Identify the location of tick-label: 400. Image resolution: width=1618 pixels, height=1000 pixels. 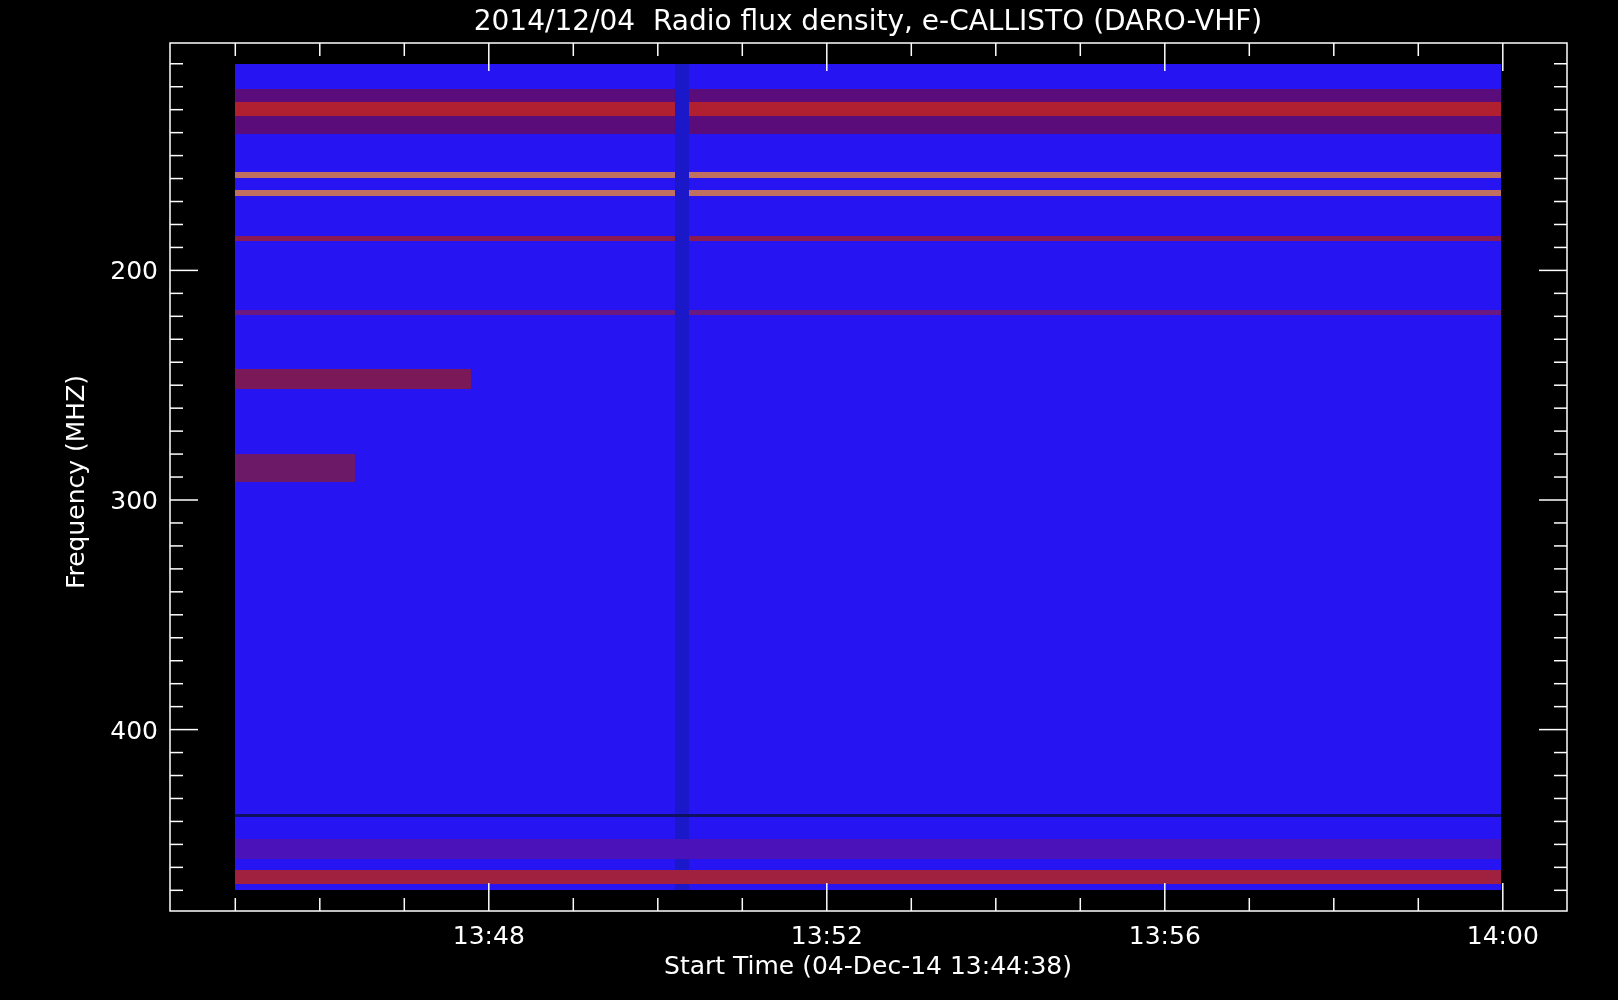
(134, 730).